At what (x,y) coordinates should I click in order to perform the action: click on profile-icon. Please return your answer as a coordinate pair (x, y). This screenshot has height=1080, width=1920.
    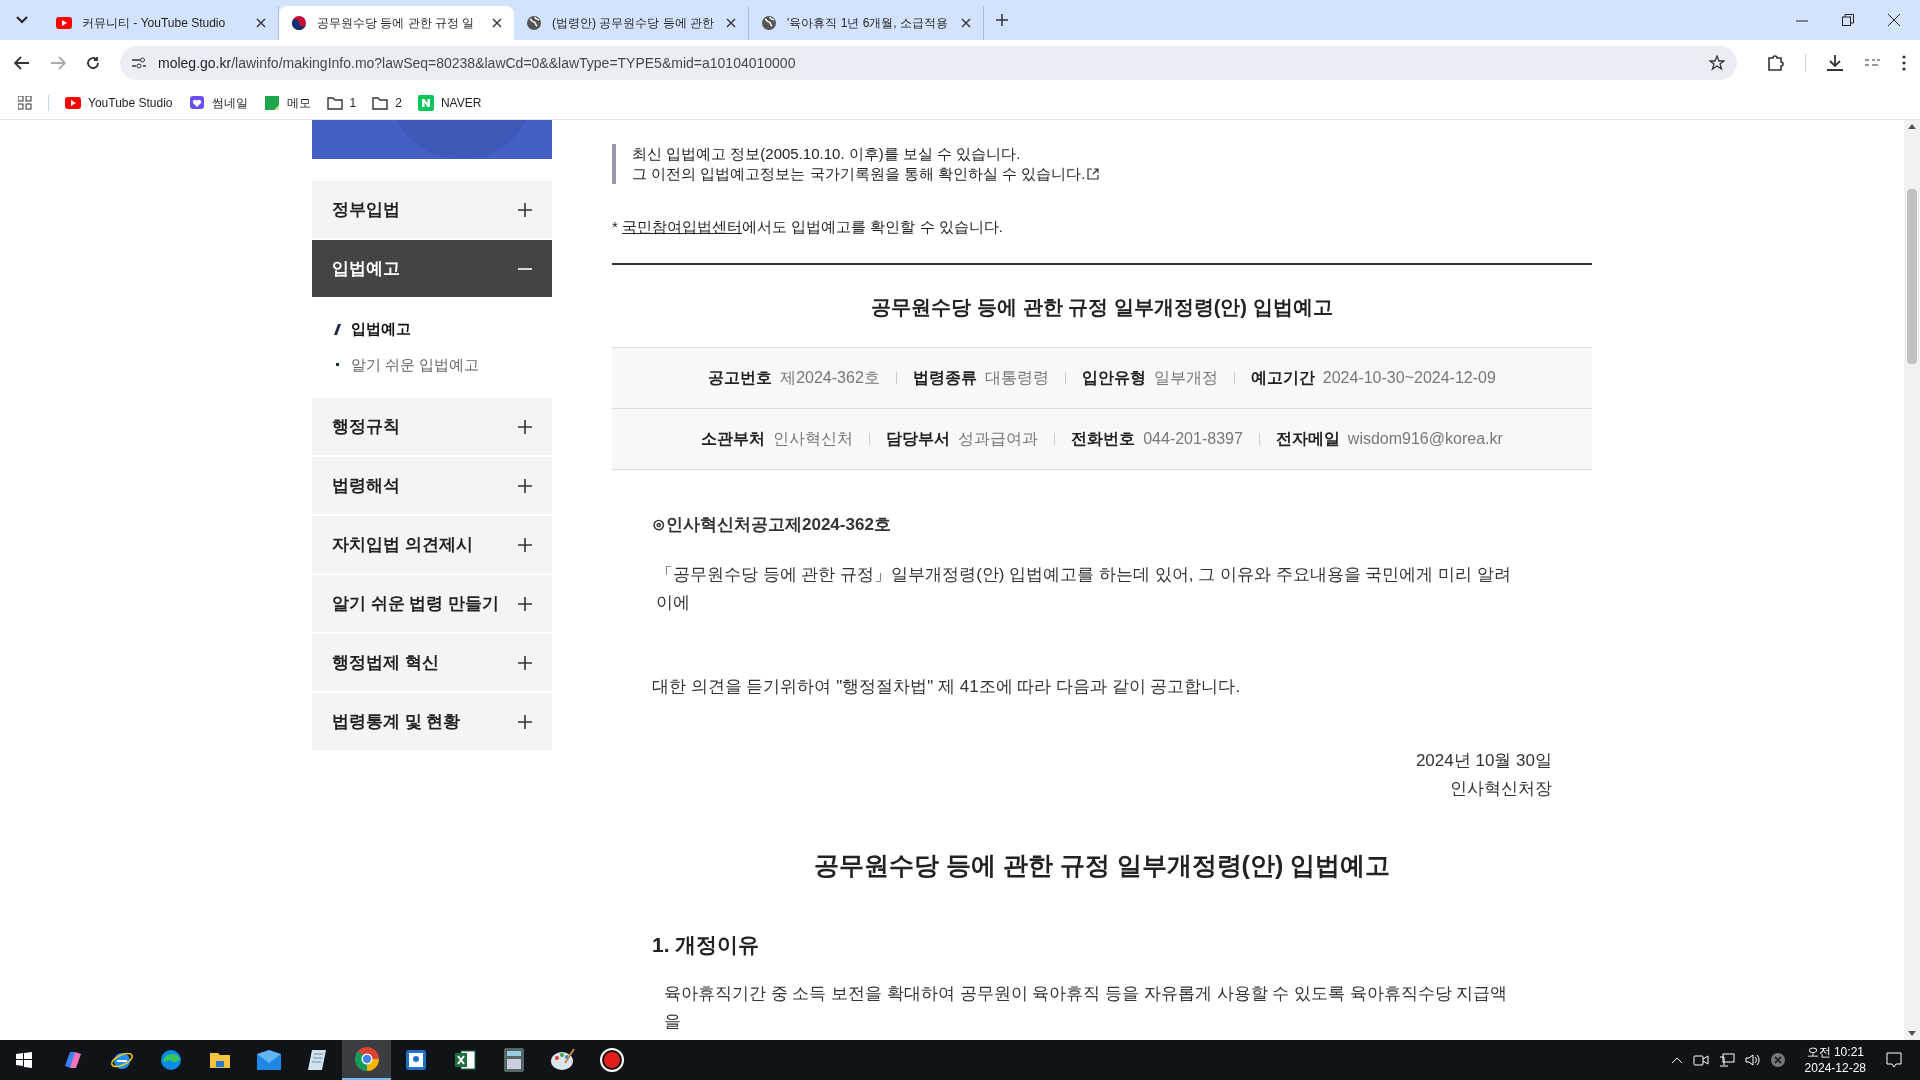
    Looking at the image, I should click on (1873, 63).